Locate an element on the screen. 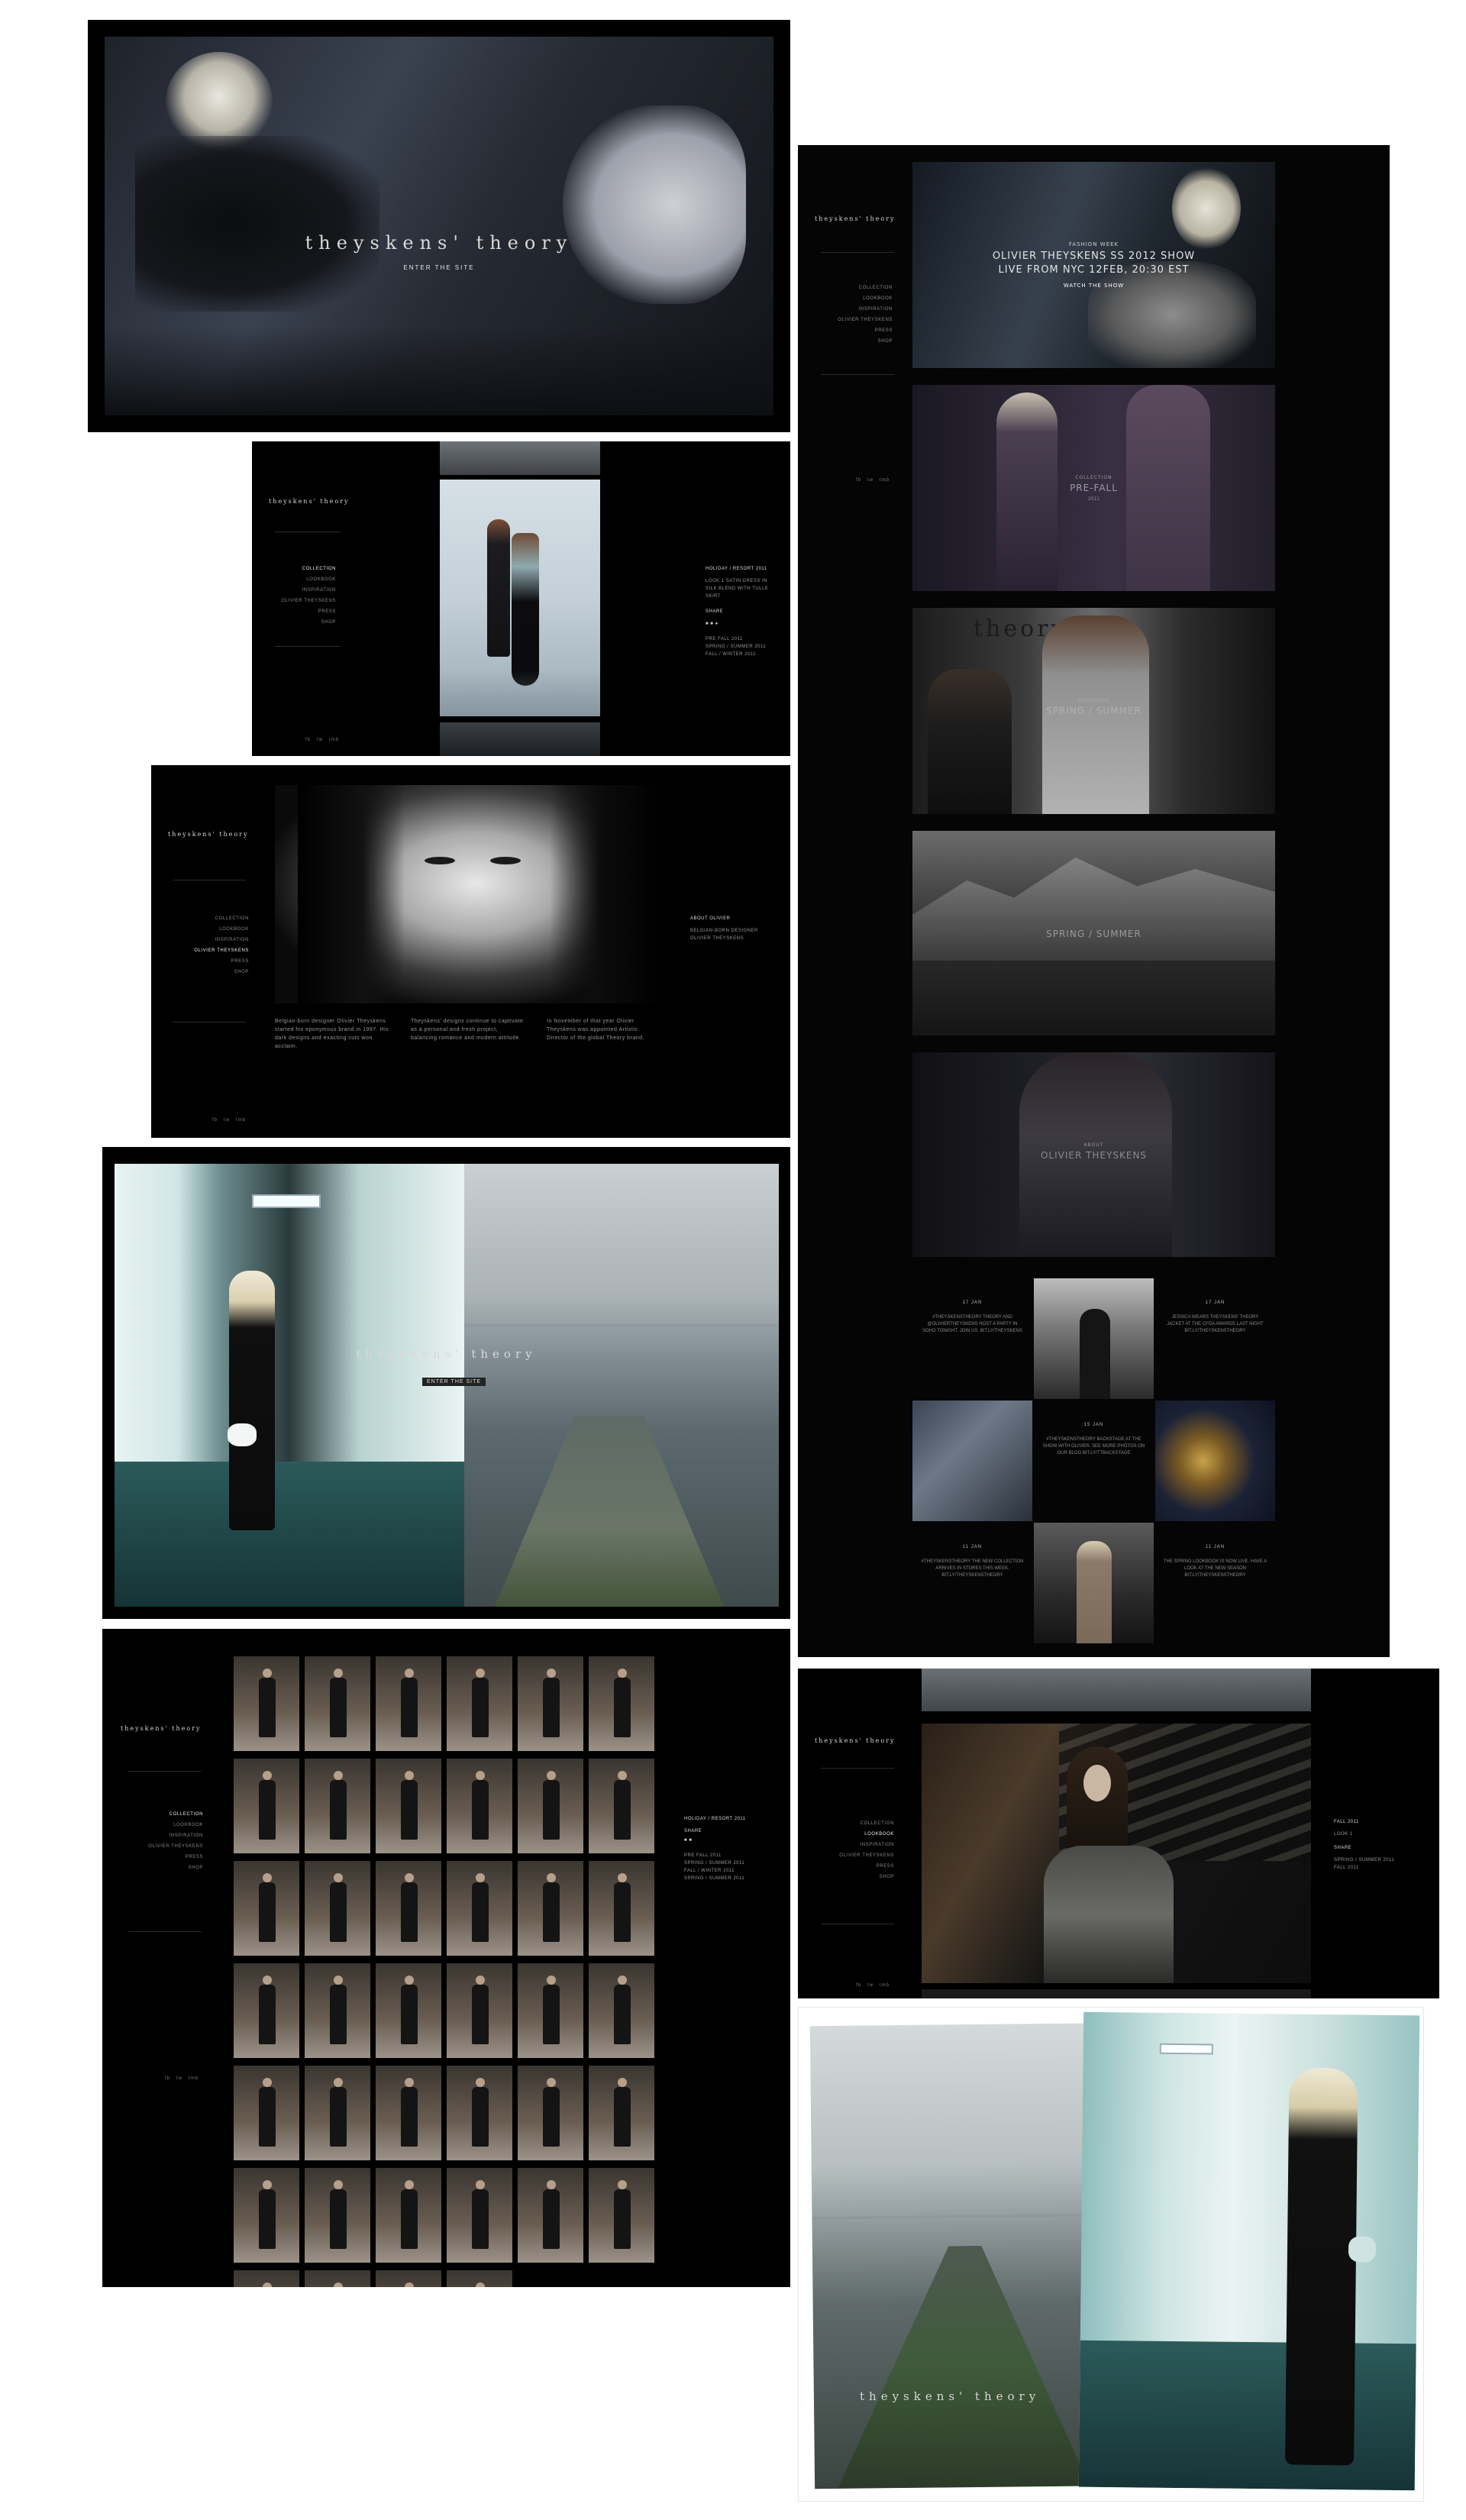 This screenshot has height=2520, width=1466. lookbook-list-item: FALL 2011 is located at coordinates (1376, 1868).